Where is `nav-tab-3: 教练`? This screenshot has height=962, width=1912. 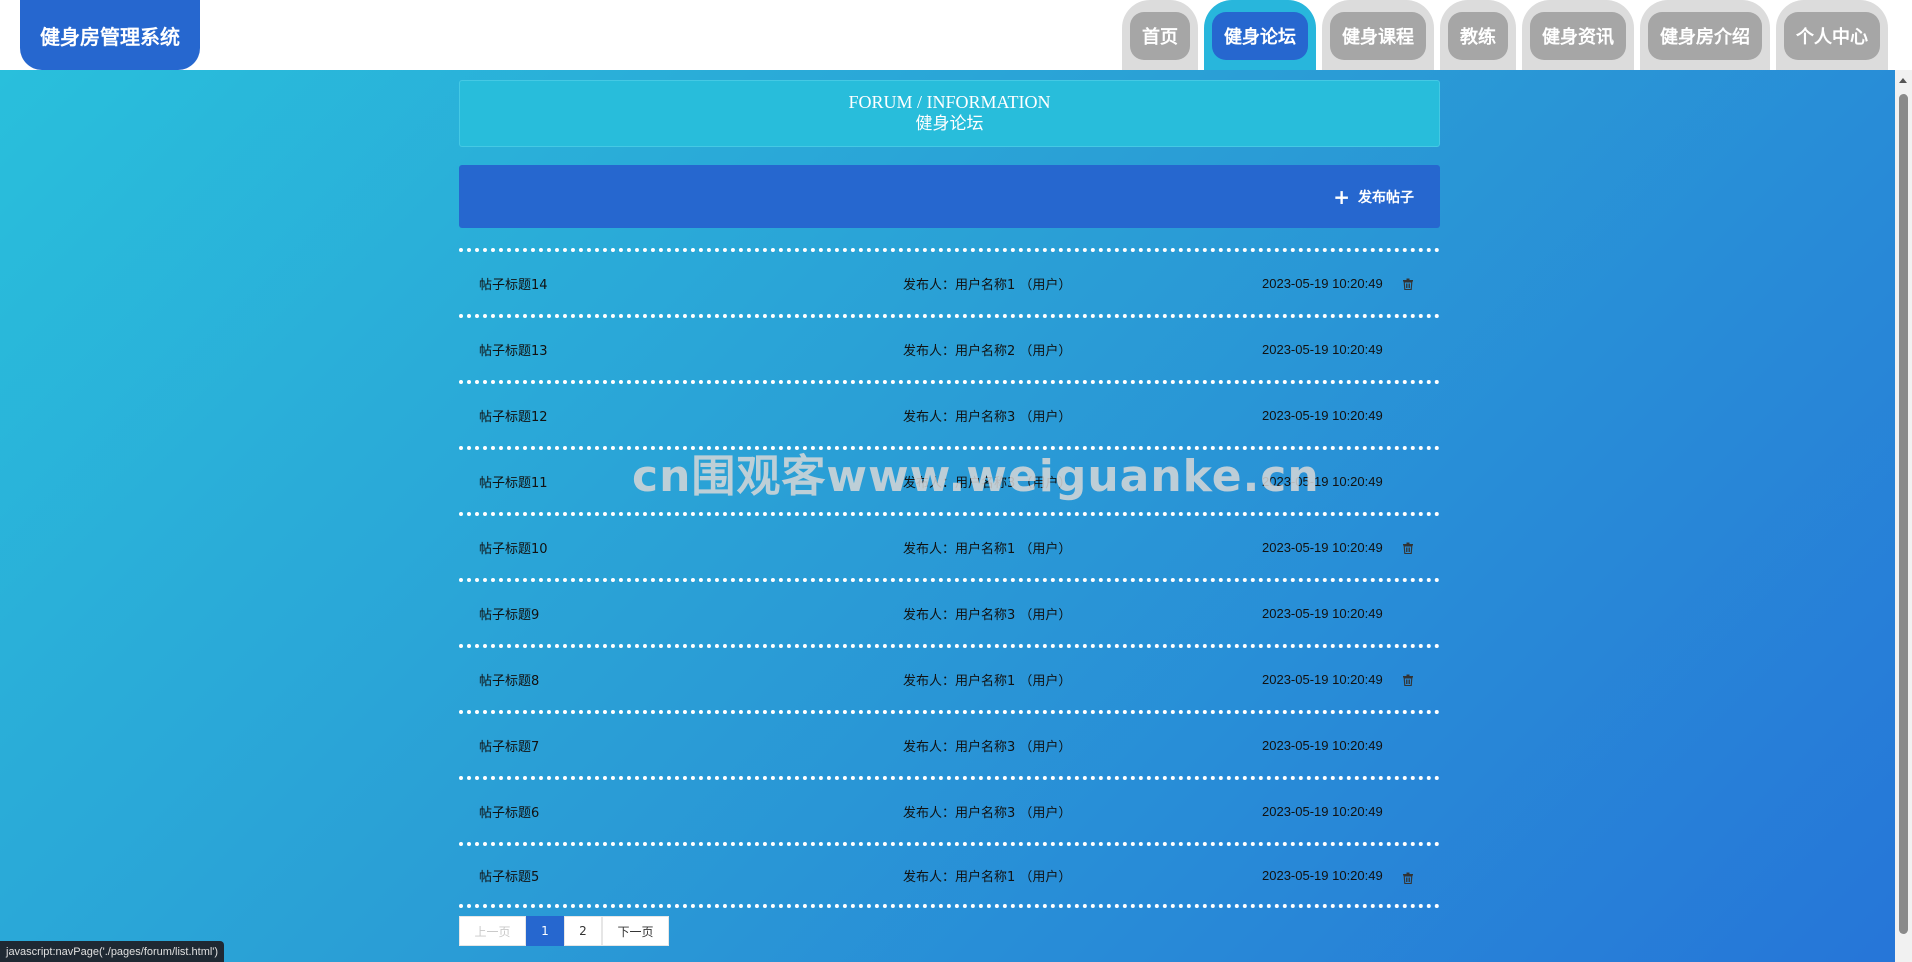
nav-tab-3: 教练 is located at coordinates (1478, 35).